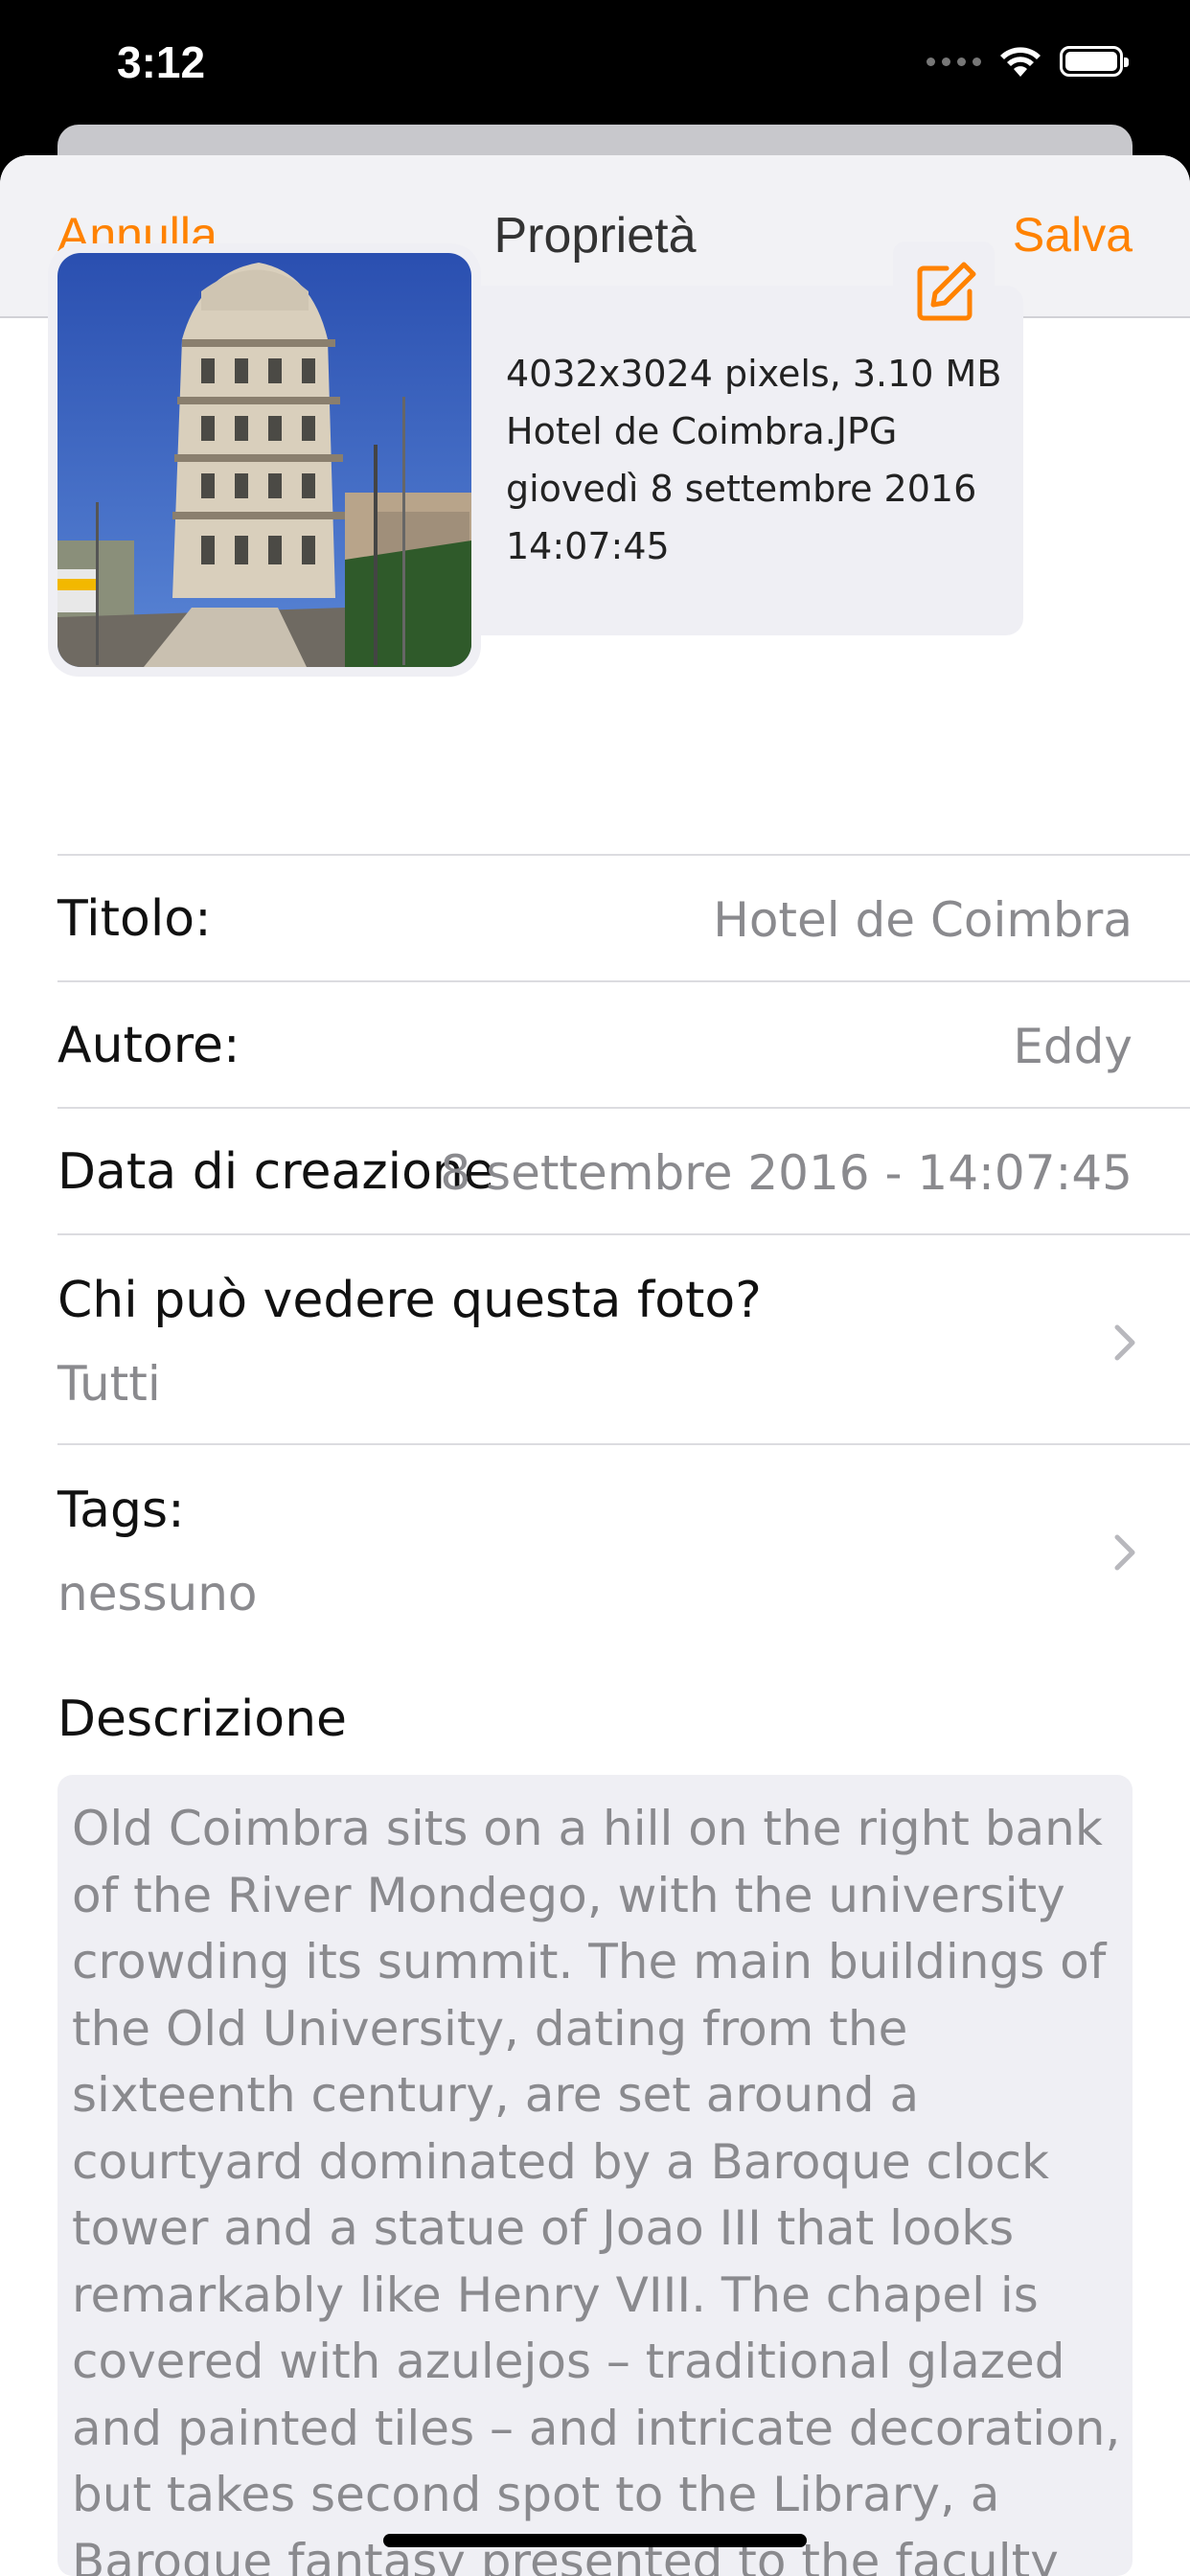  Describe the element at coordinates (109, 1384) in the screenshot. I see `visibility-value: Tutti` at that location.